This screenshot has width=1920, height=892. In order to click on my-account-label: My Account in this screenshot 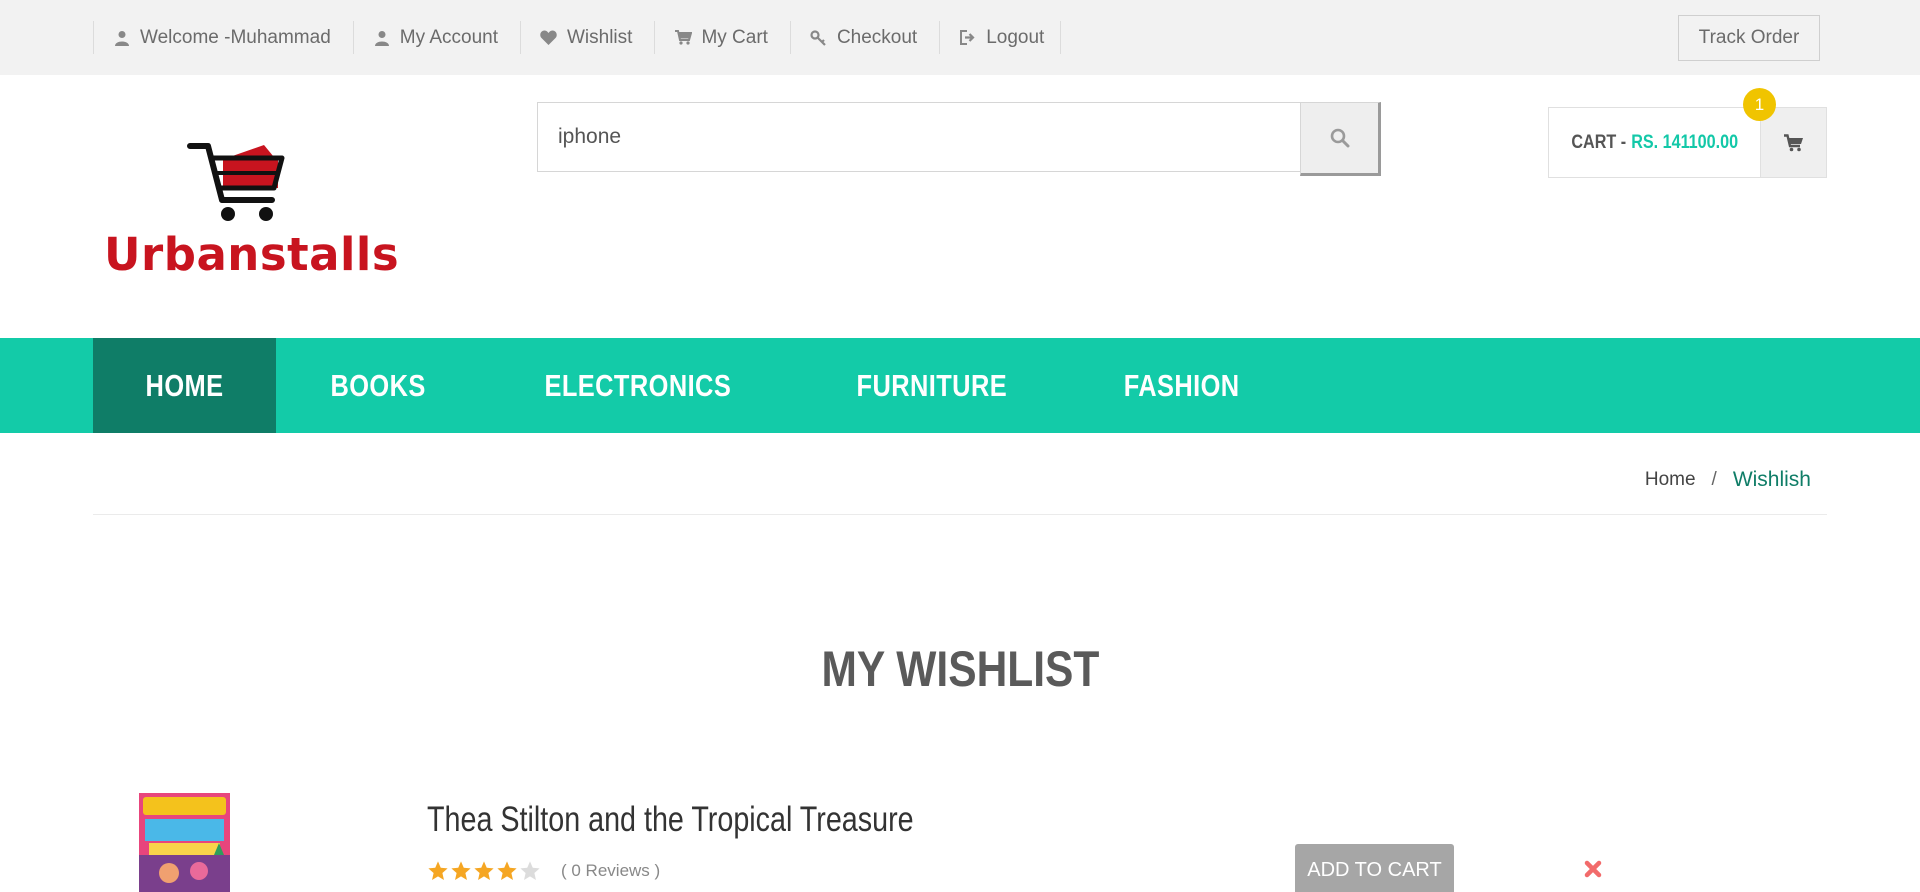, I will do `click(448, 37)`.